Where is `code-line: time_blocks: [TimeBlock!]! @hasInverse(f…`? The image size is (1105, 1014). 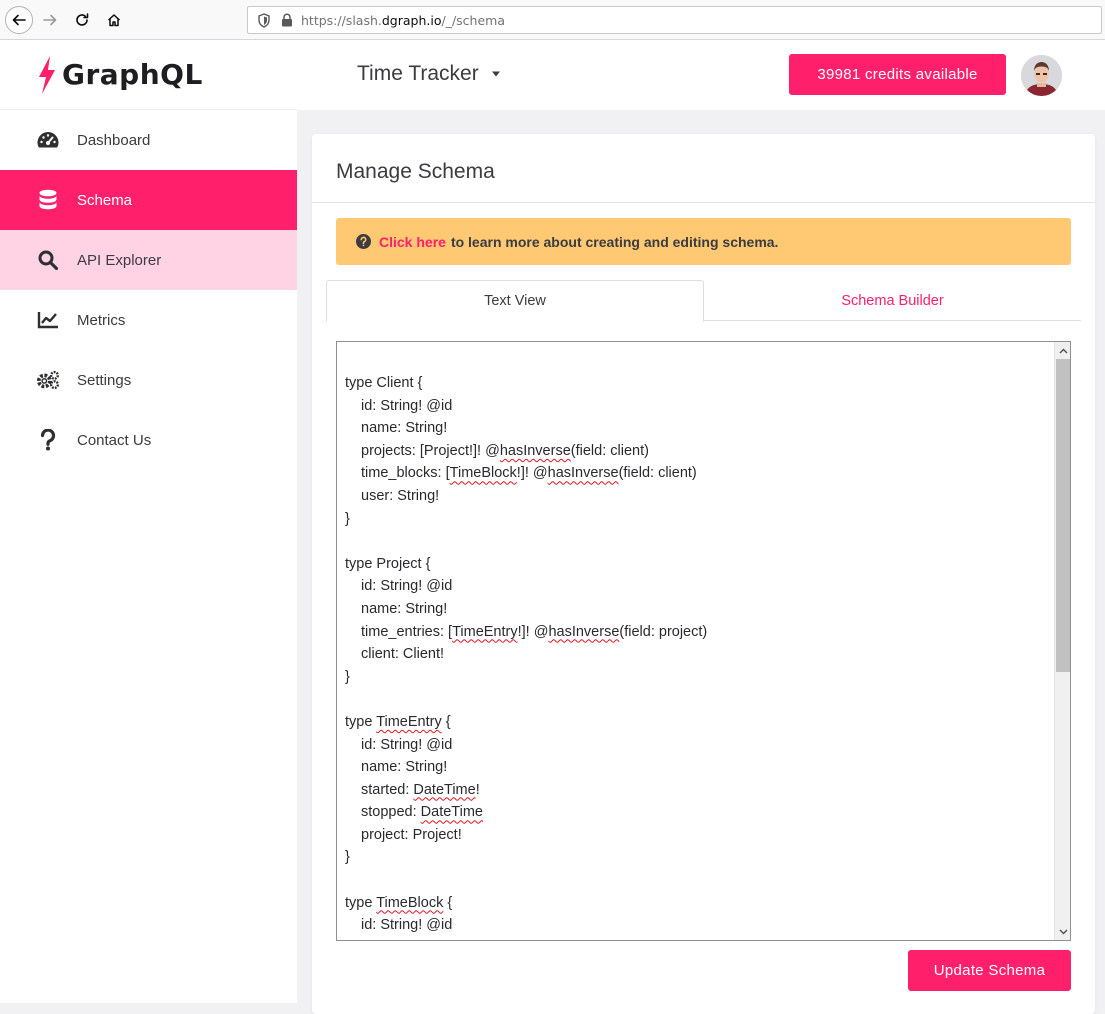 code-line: time_blocks: [TimeBlock!]! @hasInverse(f… is located at coordinates (529, 473).